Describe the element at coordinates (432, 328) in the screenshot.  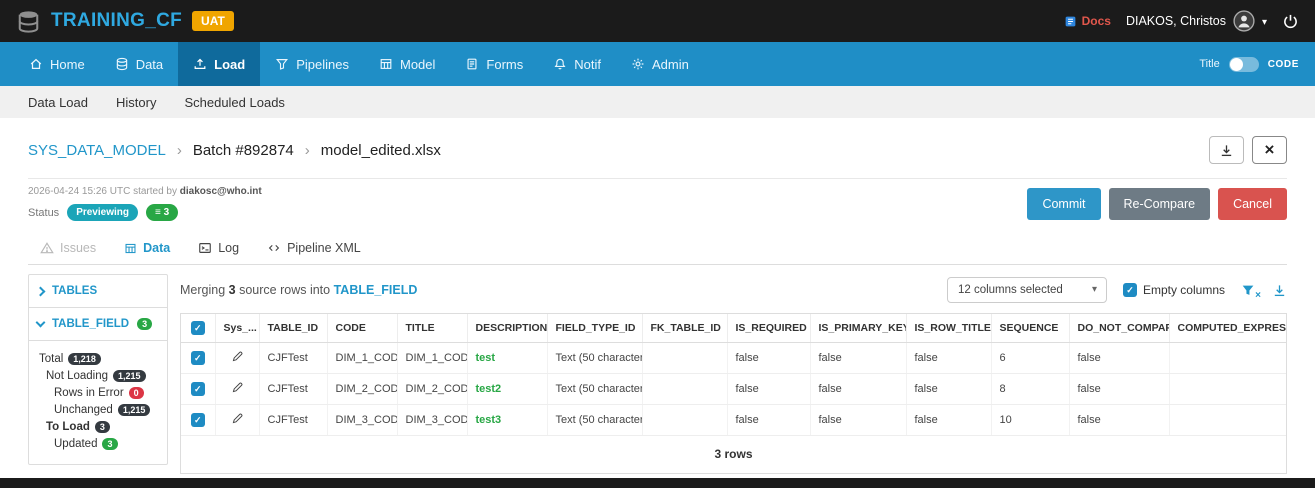
I see `col-header-title: TITLE` at that location.